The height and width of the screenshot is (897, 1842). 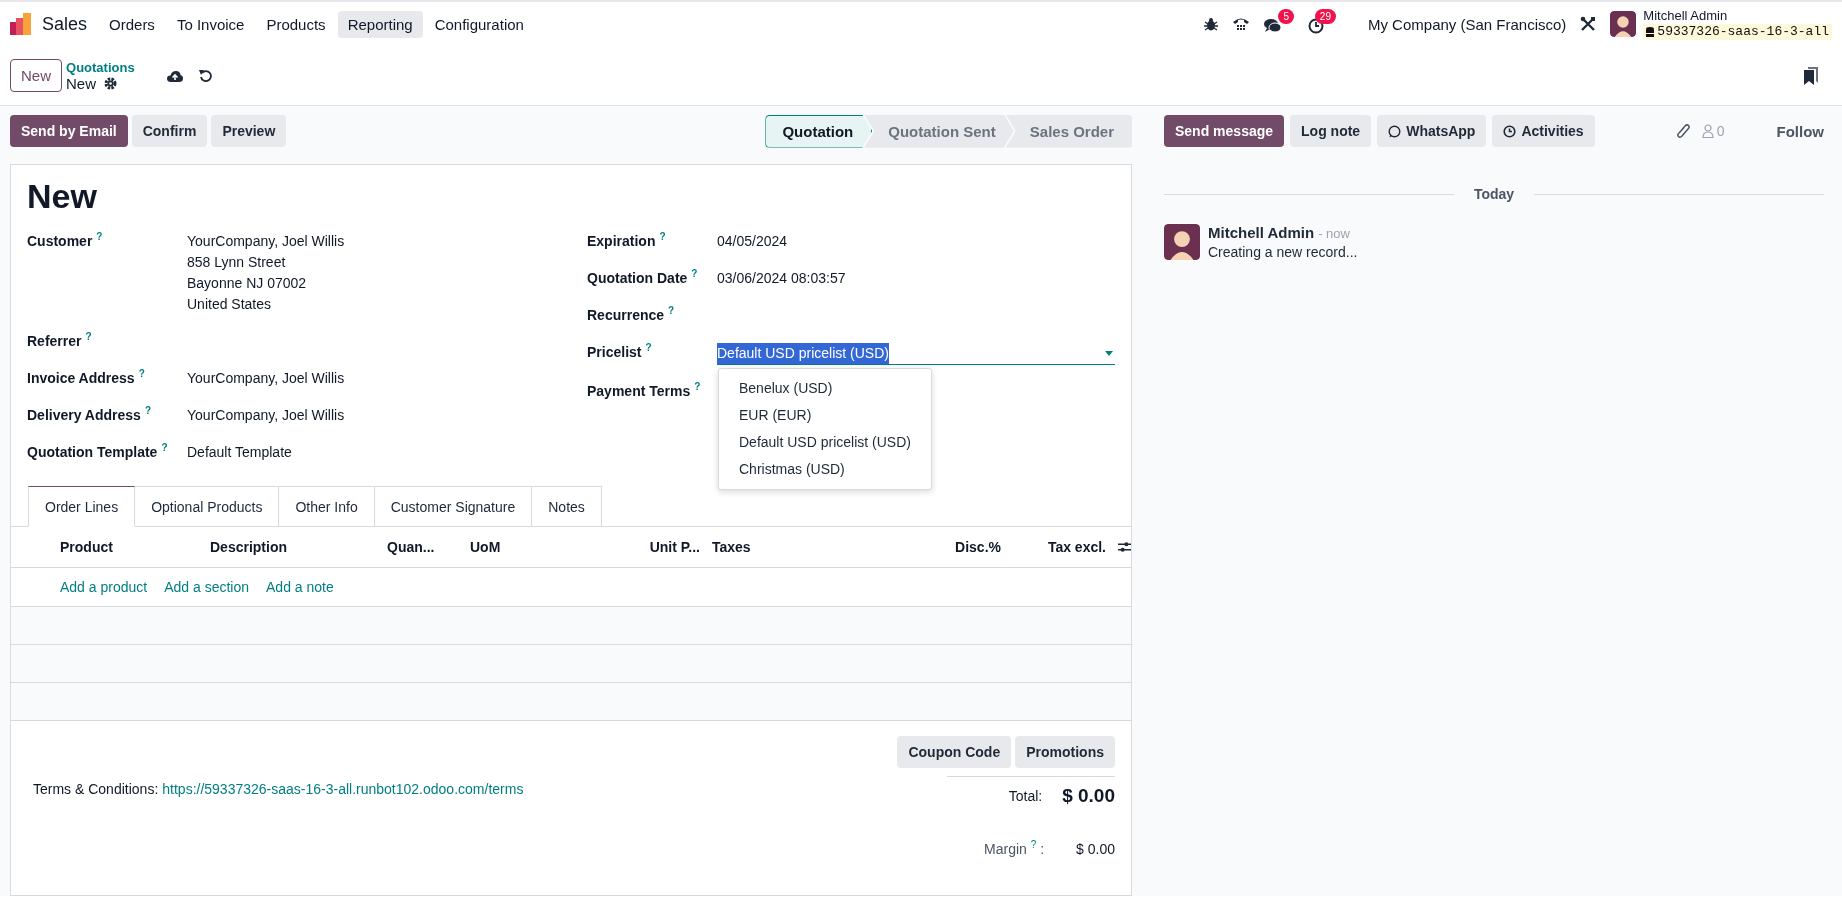 What do you see at coordinates (1109, 353) in the screenshot?
I see `caret-icon` at bounding box center [1109, 353].